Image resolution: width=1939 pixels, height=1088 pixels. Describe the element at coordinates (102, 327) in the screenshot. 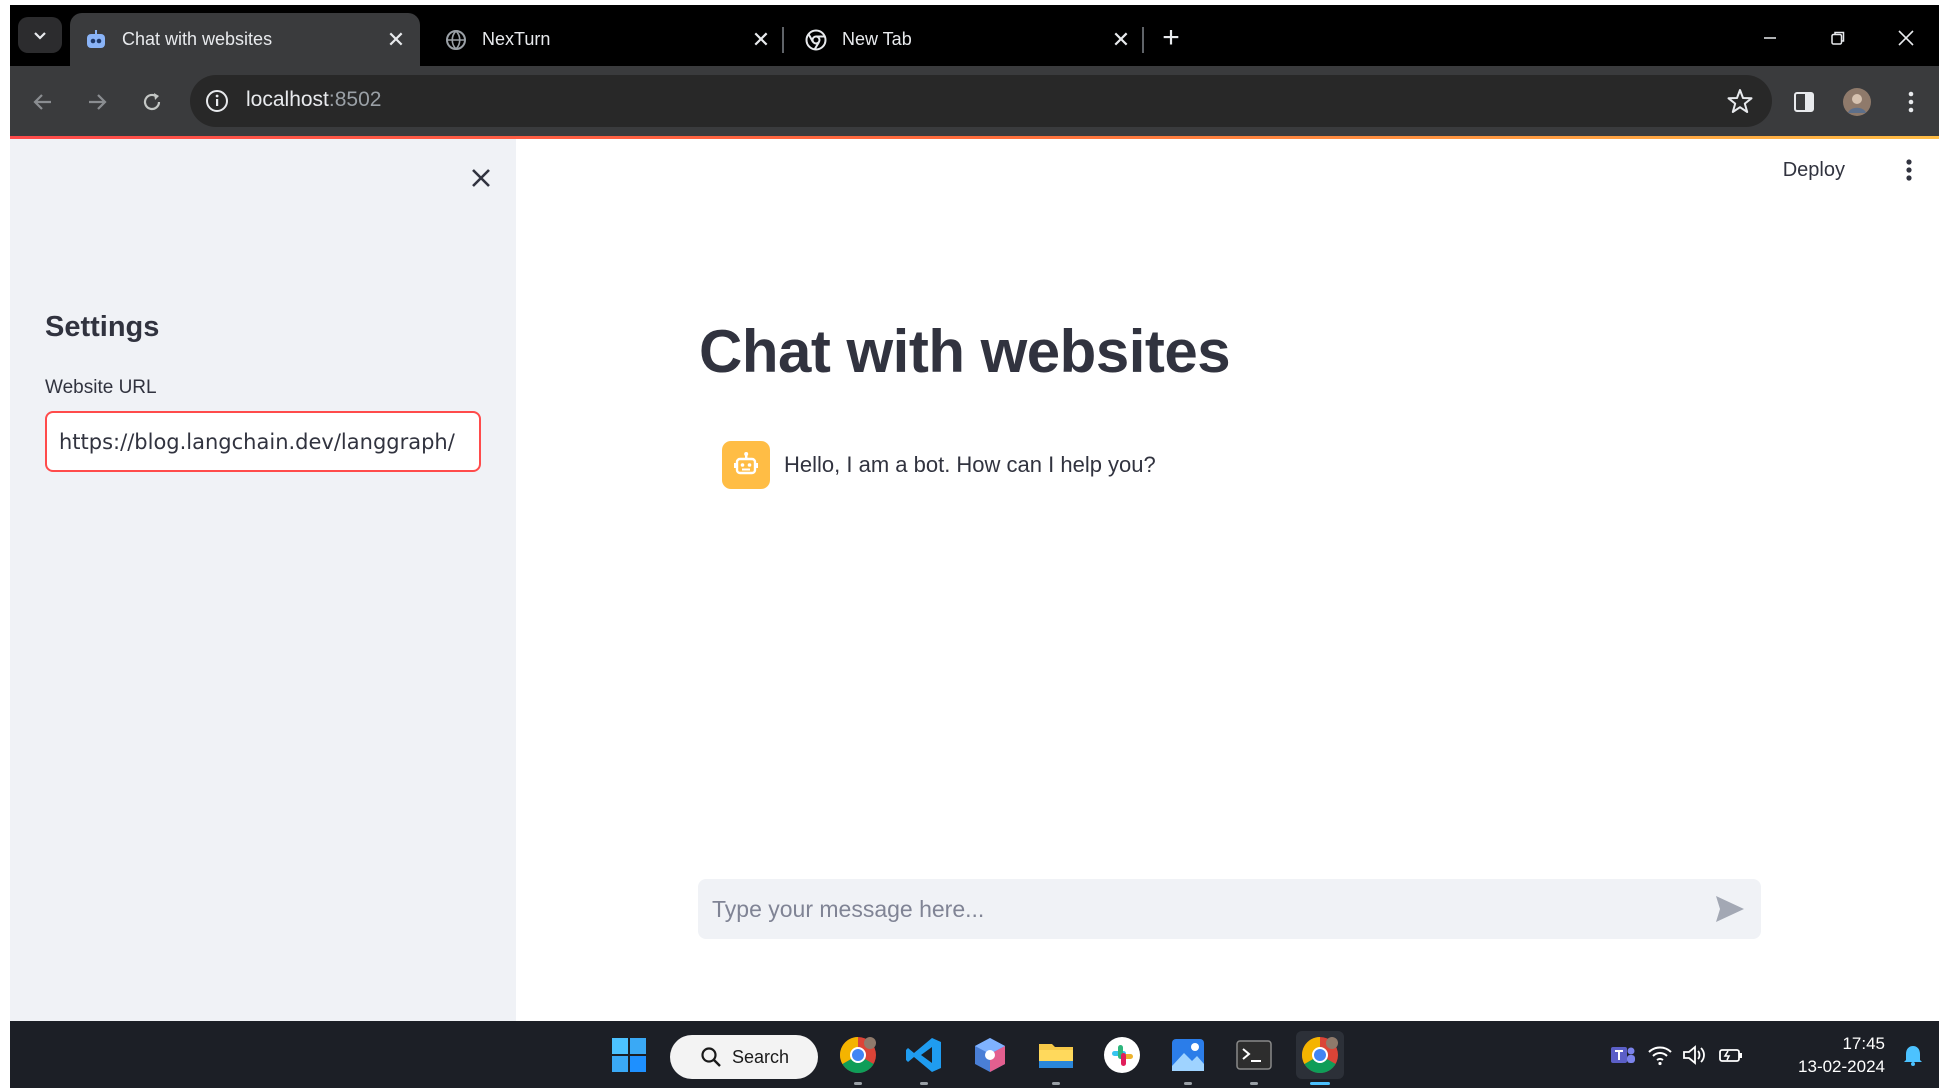

I see `sidebar-heading: Settings` at that location.